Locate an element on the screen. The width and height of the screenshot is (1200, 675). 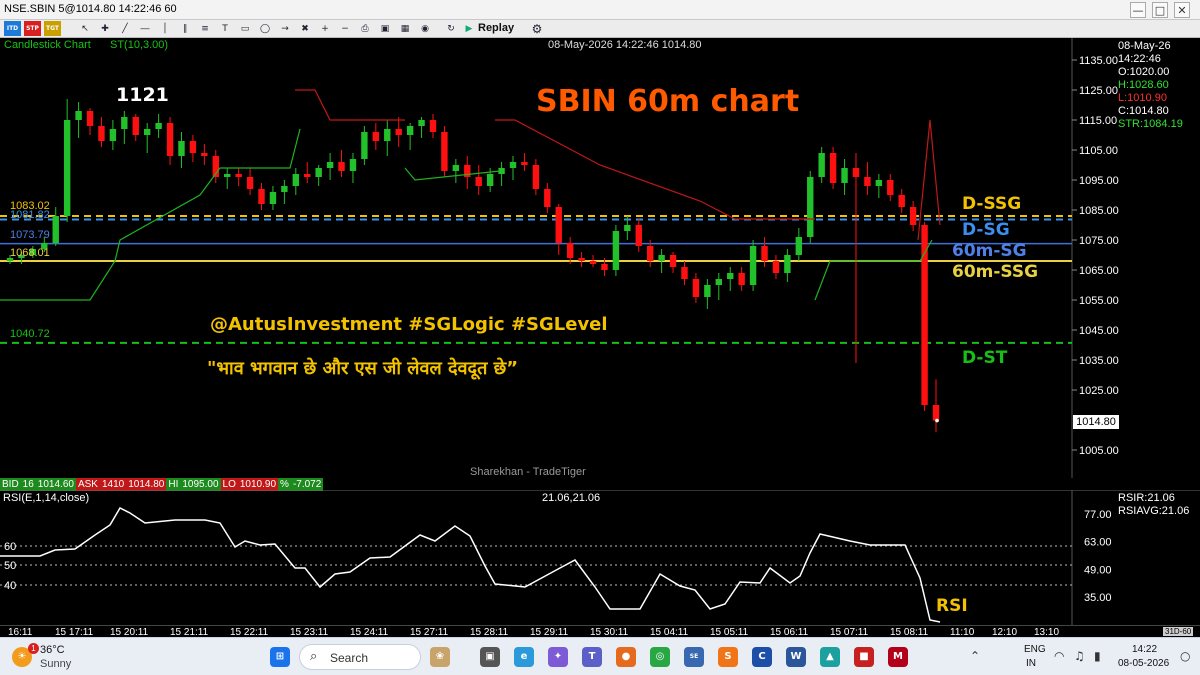
start-windows-icon: ⊞ is located at coordinates (280, 657).